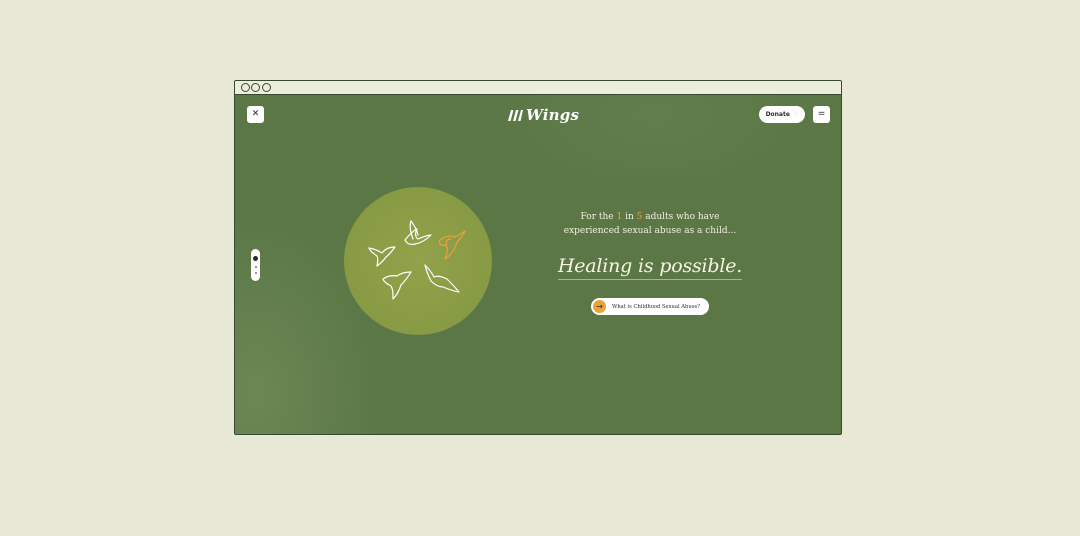 This screenshot has width=1080, height=536. I want to click on intro-line-1: For the 1 in 5 adults who have, so click(650, 217).